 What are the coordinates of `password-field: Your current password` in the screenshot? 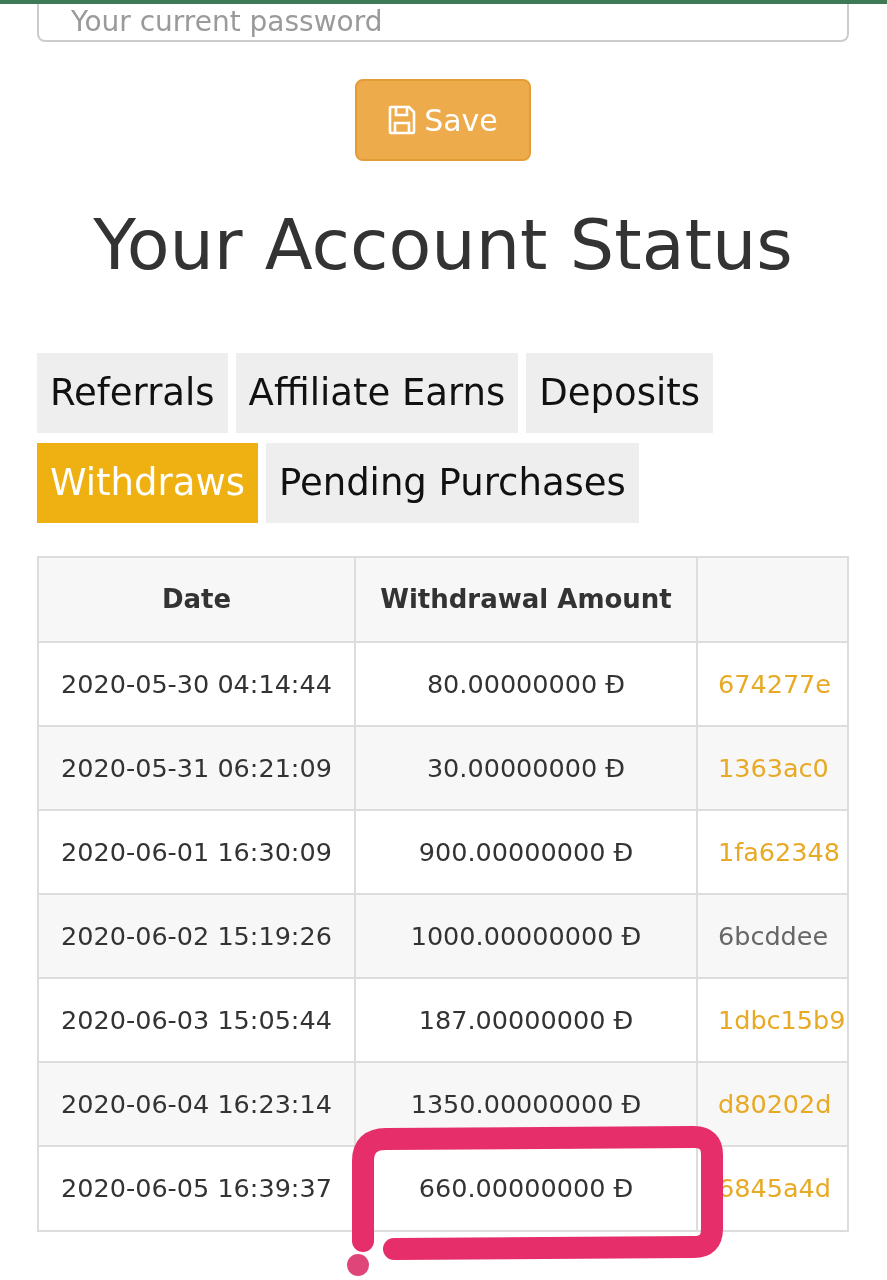 It's located at (443, 23).